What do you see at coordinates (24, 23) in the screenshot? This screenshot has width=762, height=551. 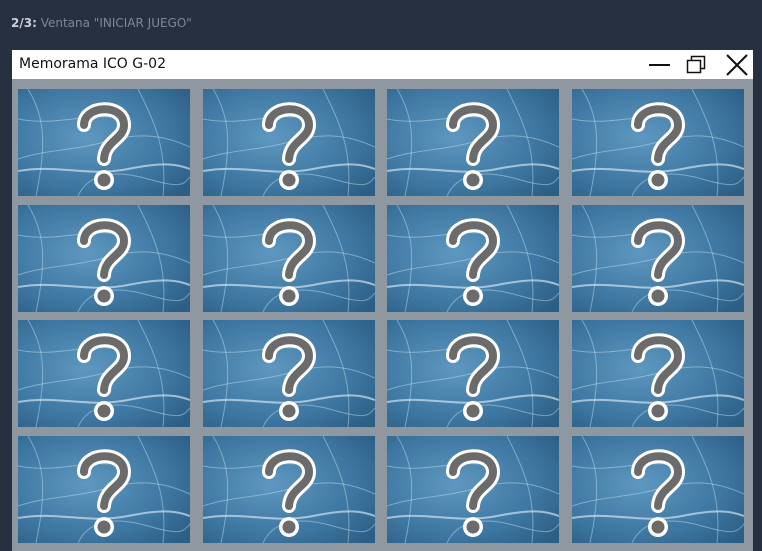 I see `step-counter: 2/3:` at bounding box center [24, 23].